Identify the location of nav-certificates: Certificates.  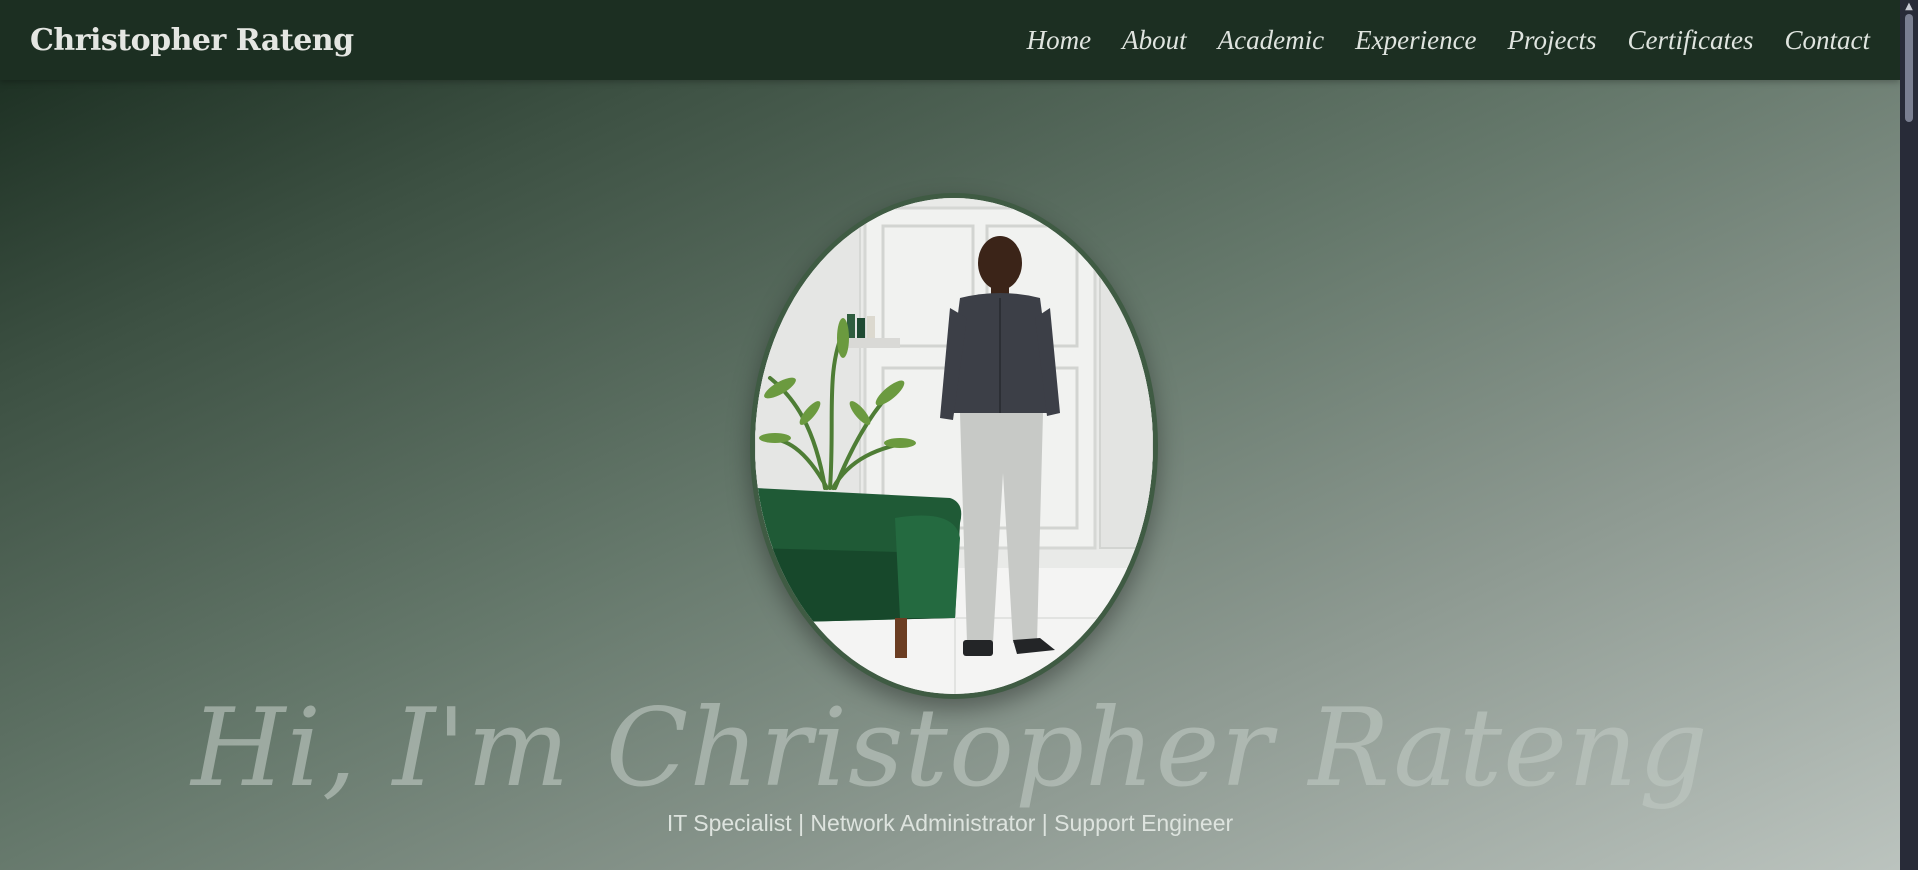
(1691, 40).